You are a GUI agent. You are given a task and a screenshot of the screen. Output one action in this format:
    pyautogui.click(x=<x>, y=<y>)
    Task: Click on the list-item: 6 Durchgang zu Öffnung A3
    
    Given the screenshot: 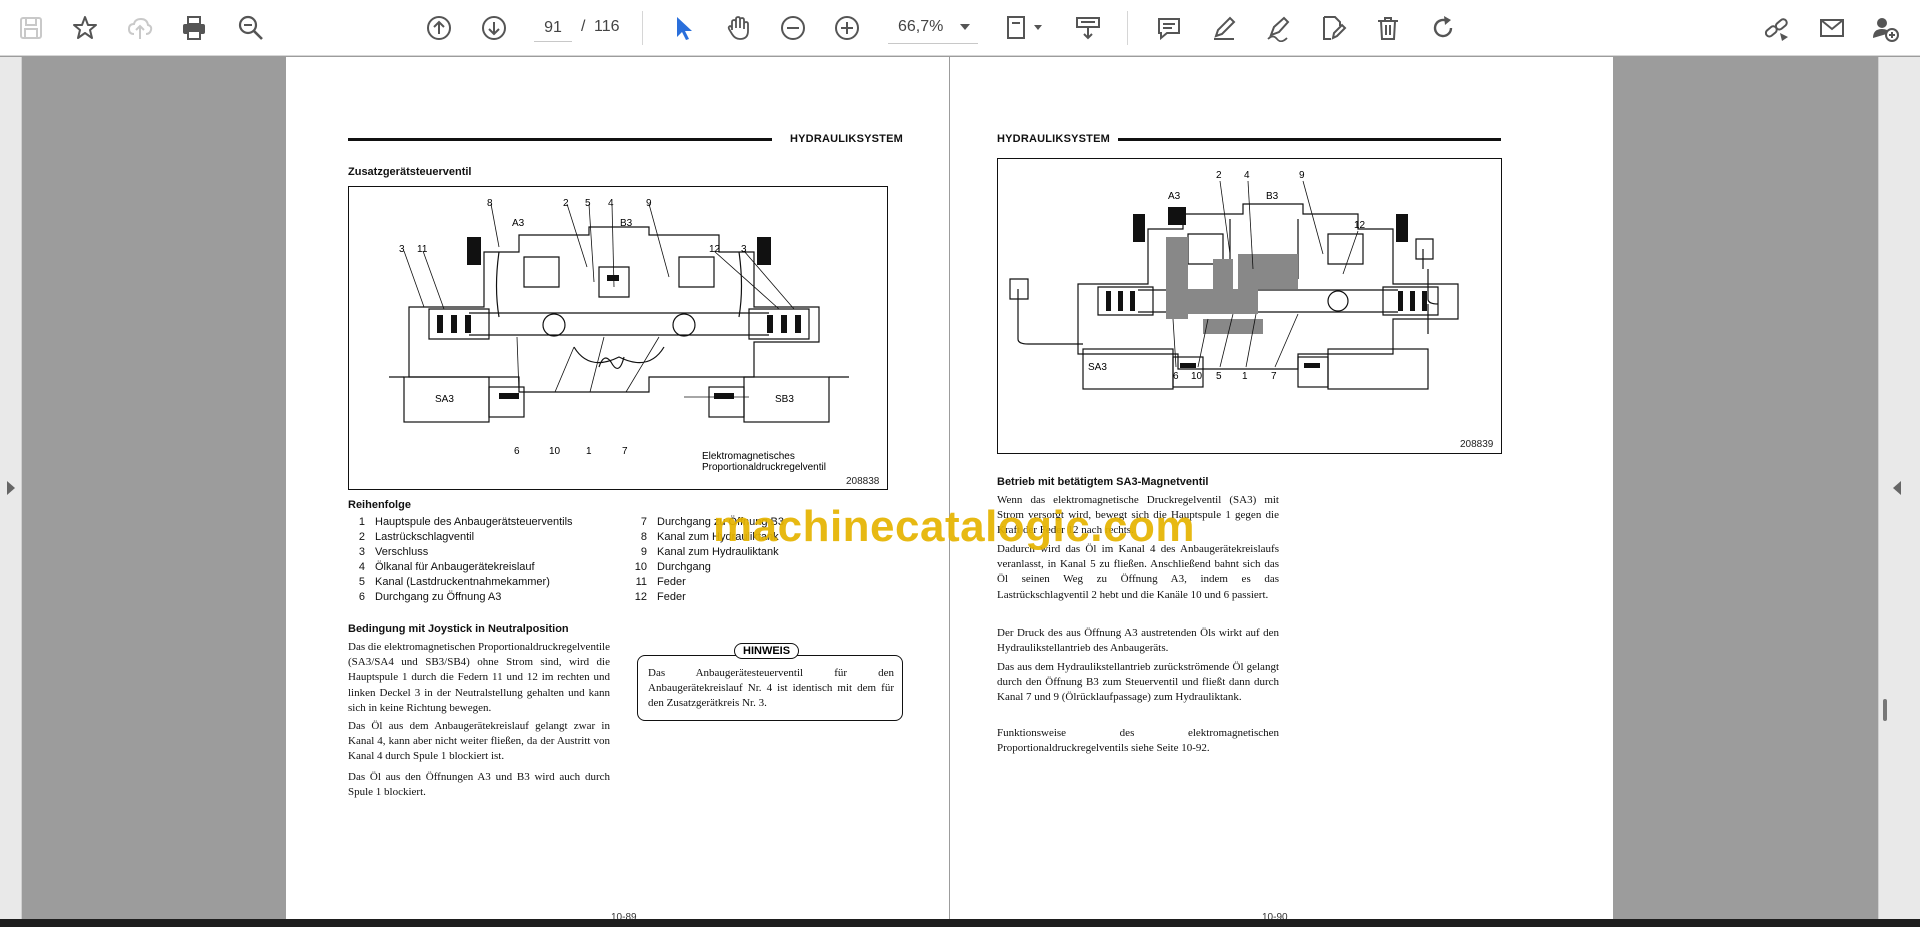 What is the action you would take?
    pyautogui.click(x=430, y=597)
    